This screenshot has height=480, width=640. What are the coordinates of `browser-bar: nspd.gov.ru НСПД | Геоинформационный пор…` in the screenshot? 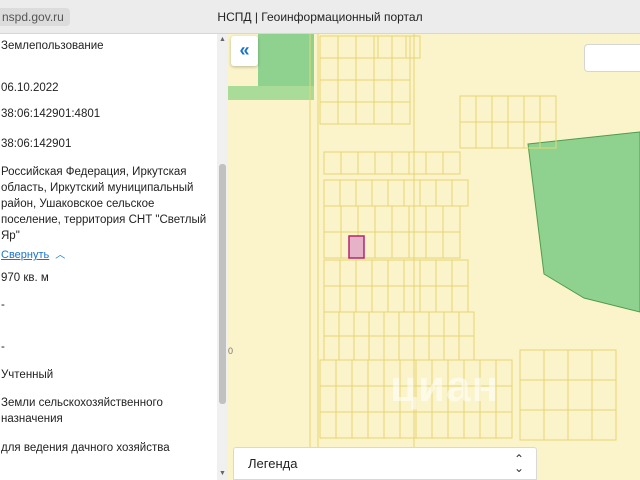 It's located at (320, 17).